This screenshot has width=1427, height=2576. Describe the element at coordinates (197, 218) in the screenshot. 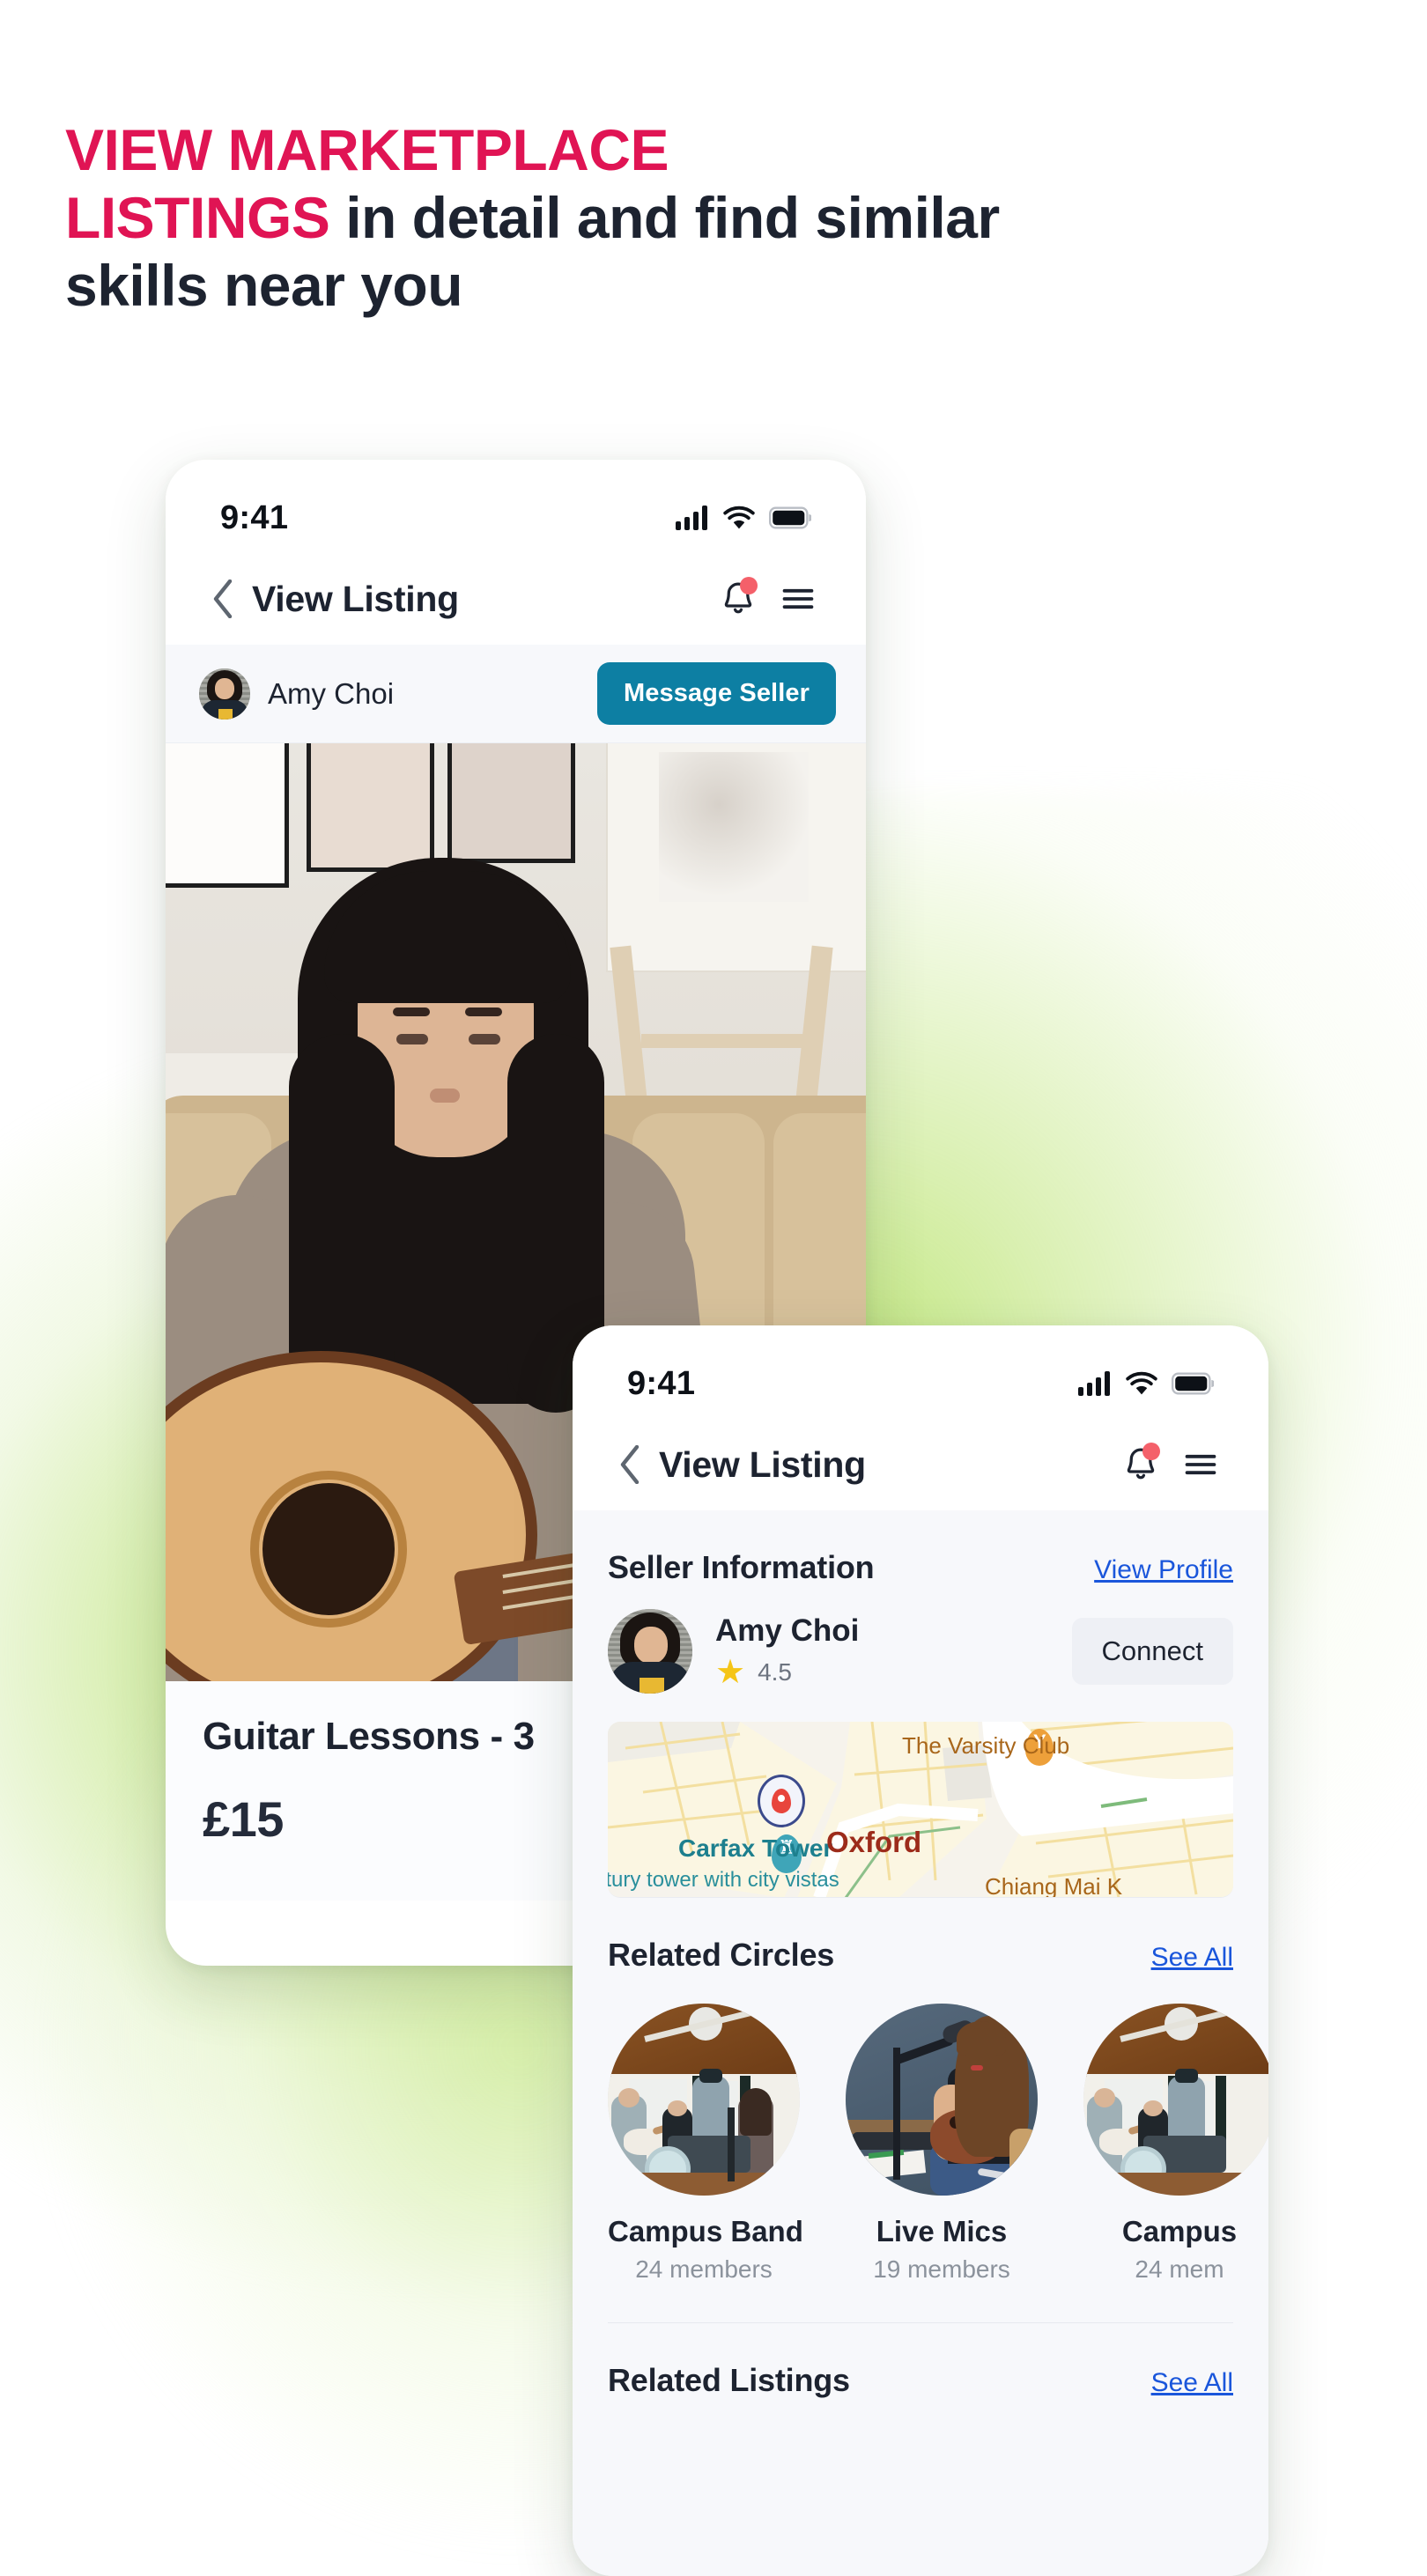

I see `headline-pink-line2: LISTINGS` at that location.